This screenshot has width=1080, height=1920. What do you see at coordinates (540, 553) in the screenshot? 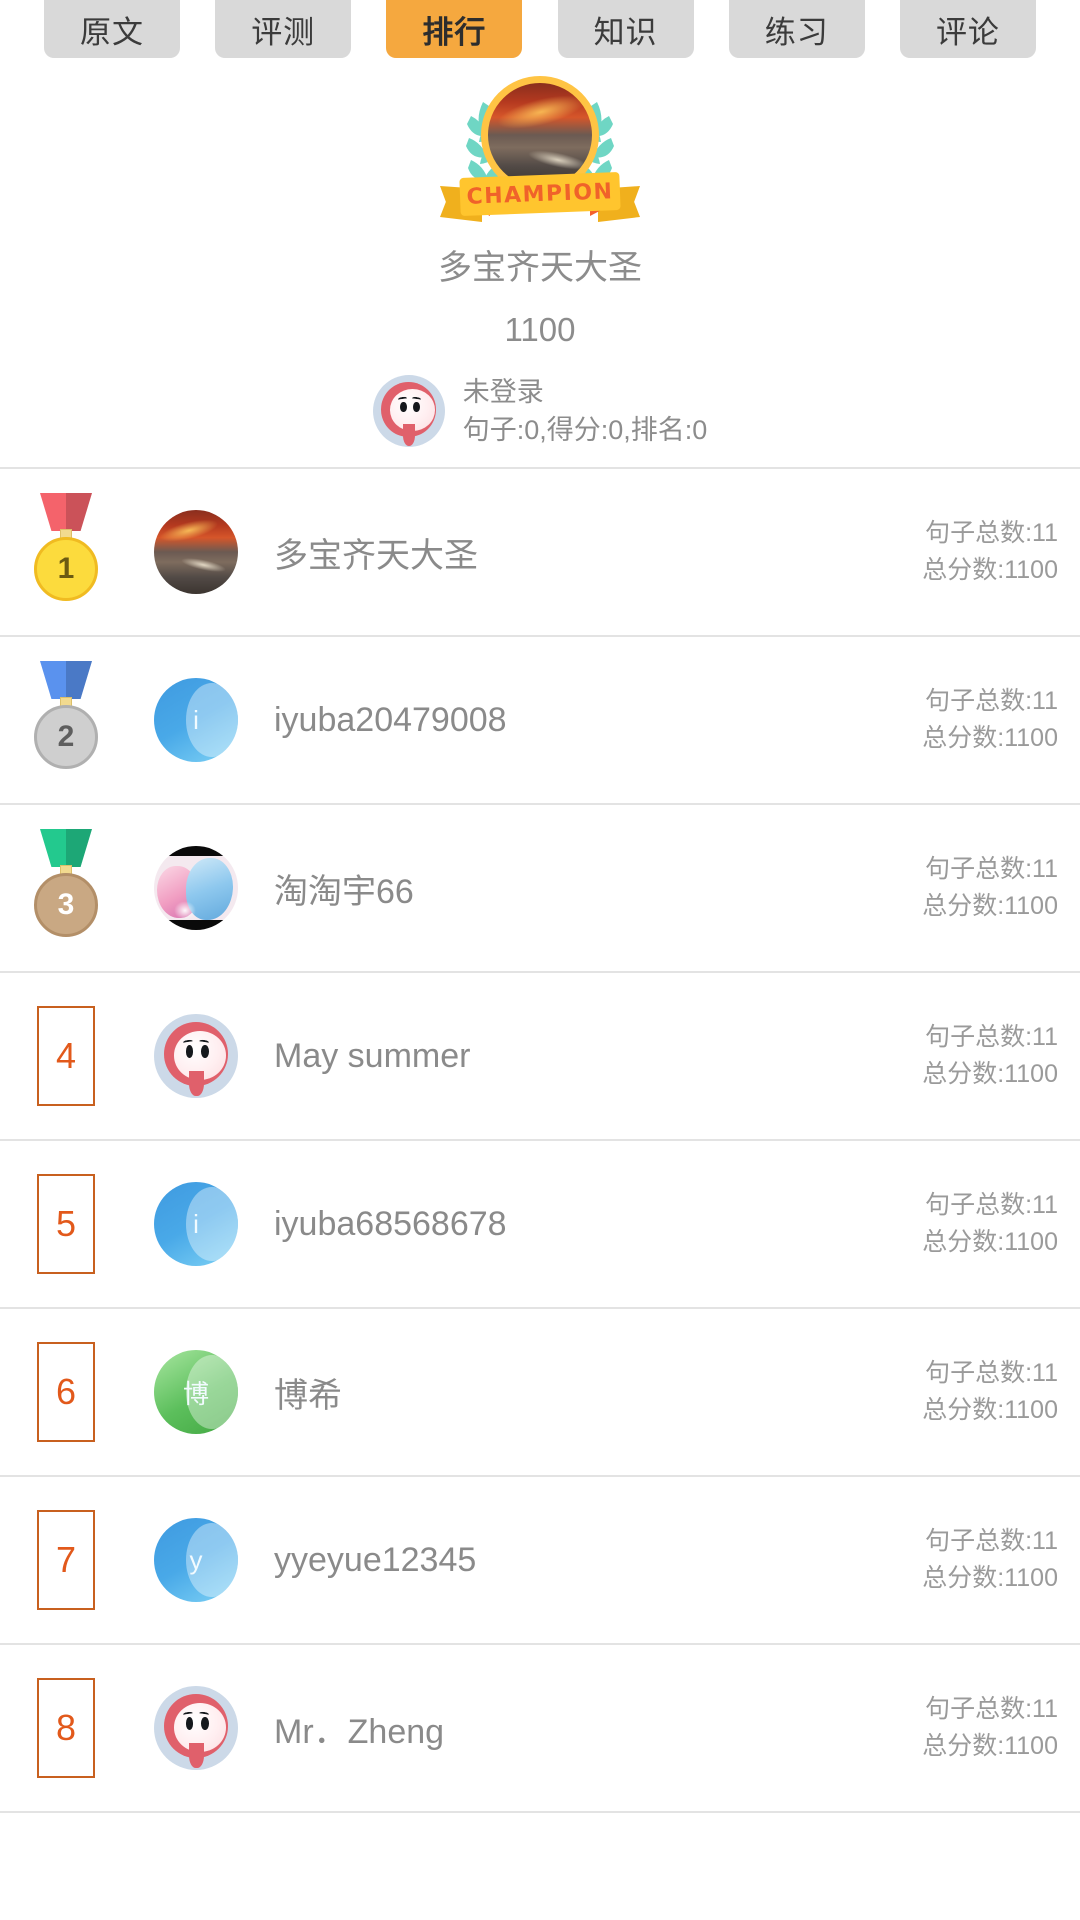
I see `ranking-row: 1 多宝齐天大圣 句子总数:11 总分数:1100` at bounding box center [540, 553].